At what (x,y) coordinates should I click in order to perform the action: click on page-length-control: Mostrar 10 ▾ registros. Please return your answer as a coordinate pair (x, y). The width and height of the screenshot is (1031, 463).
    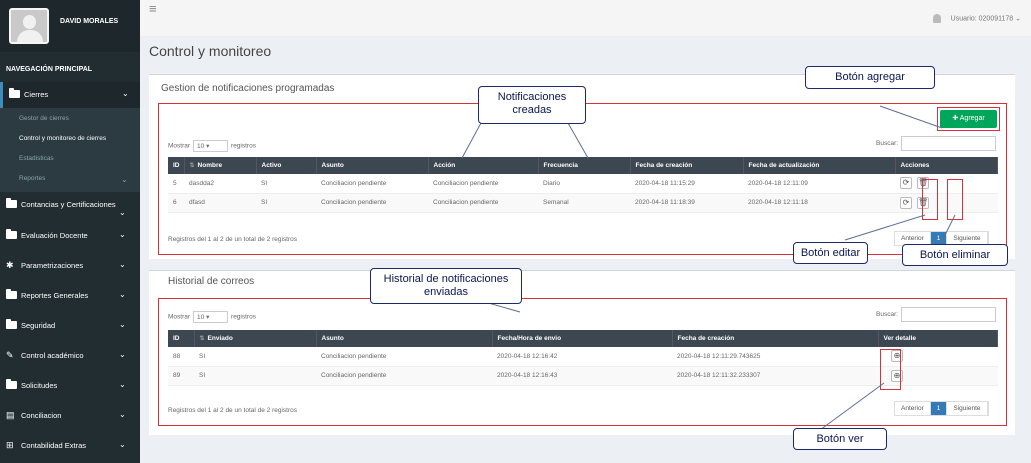
    Looking at the image, I should click on (212, 146).